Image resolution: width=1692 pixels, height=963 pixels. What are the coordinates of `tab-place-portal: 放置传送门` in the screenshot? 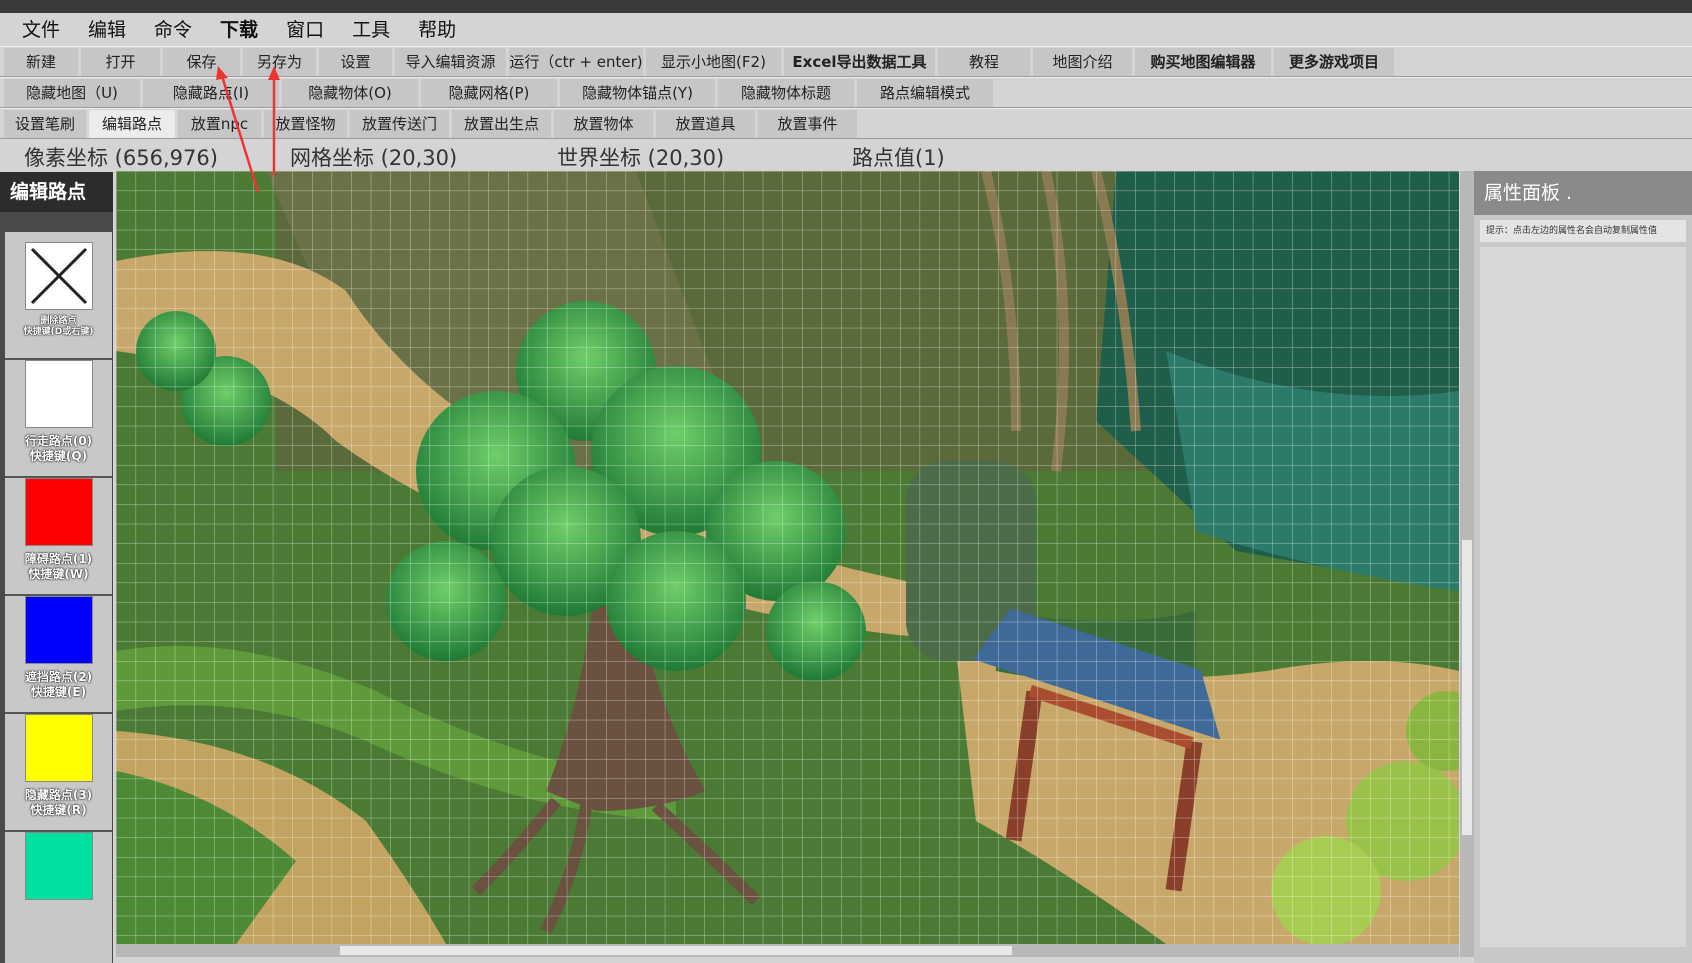 It's located at (399, 123).